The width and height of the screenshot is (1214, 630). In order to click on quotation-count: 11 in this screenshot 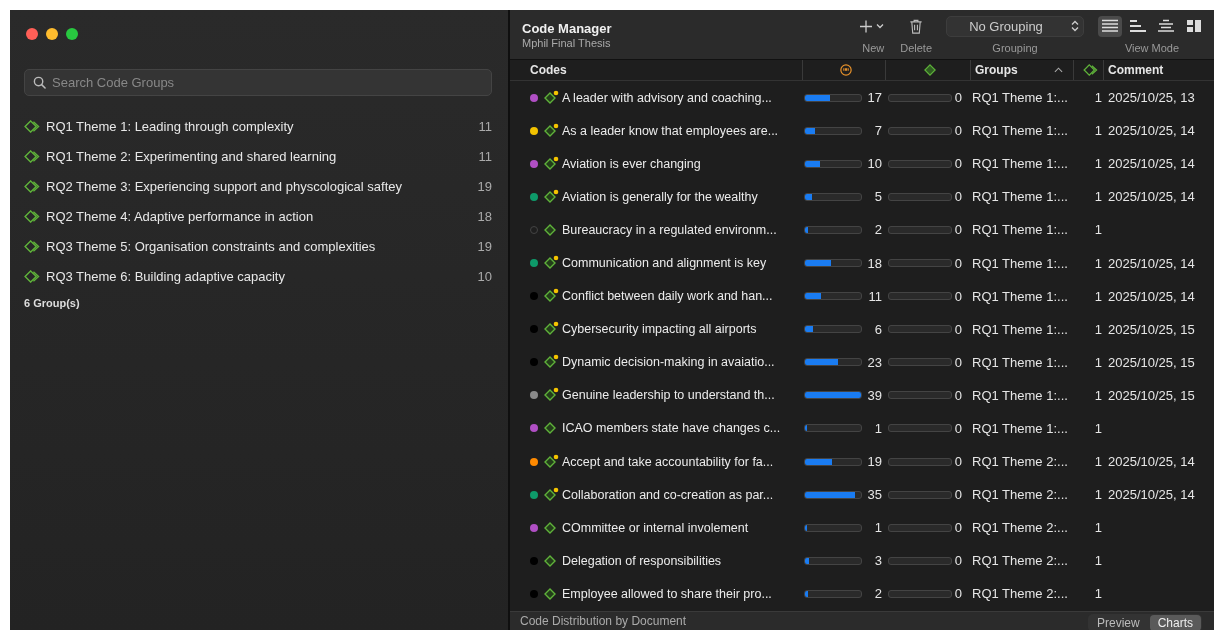, I will do `click(874, 296)`.